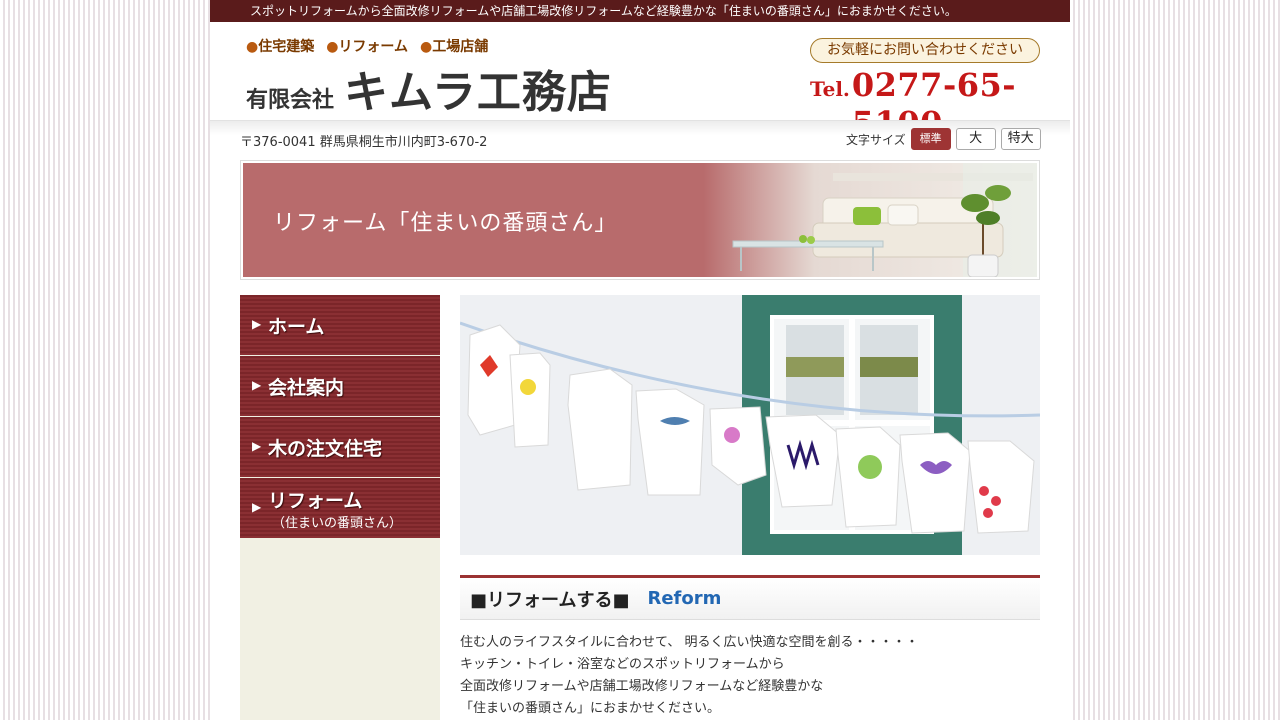  Describe the element at coordinates (454, 46) in the screenshot. I see `category-factory-store: 工場店舗` at that location.